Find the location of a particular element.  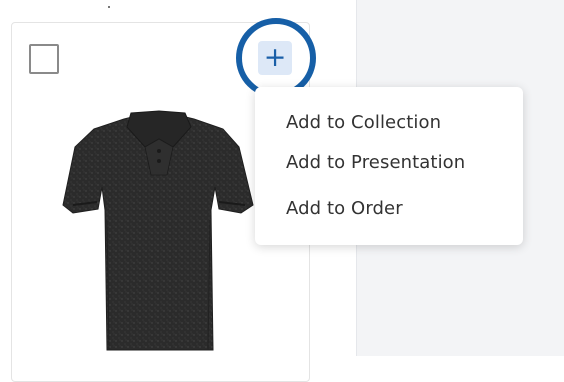

plus-icon: + is located at coordinates (275, 57).